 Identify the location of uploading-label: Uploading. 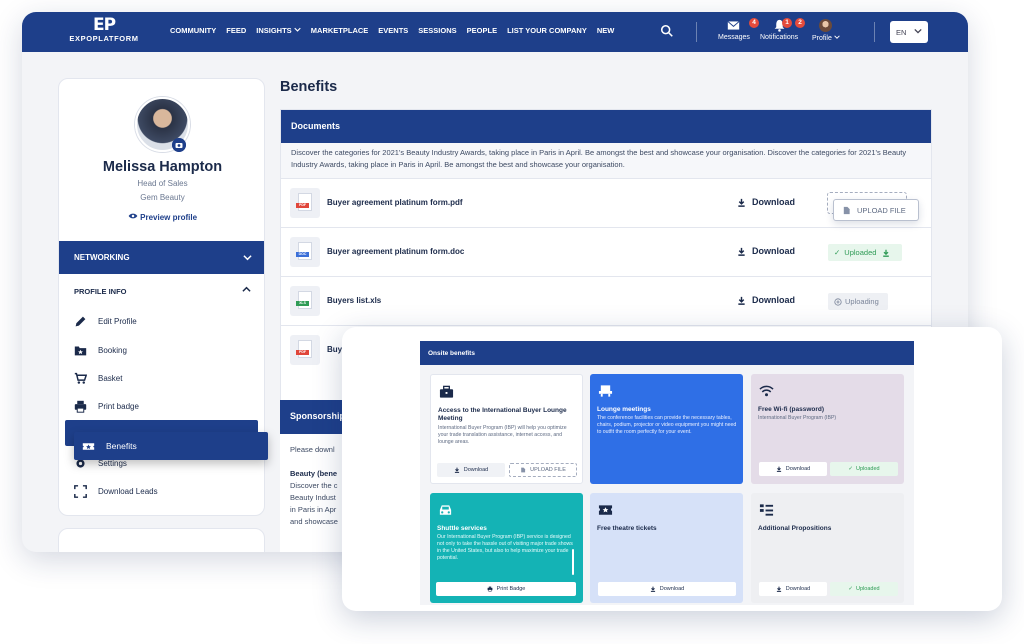
(862, 301).